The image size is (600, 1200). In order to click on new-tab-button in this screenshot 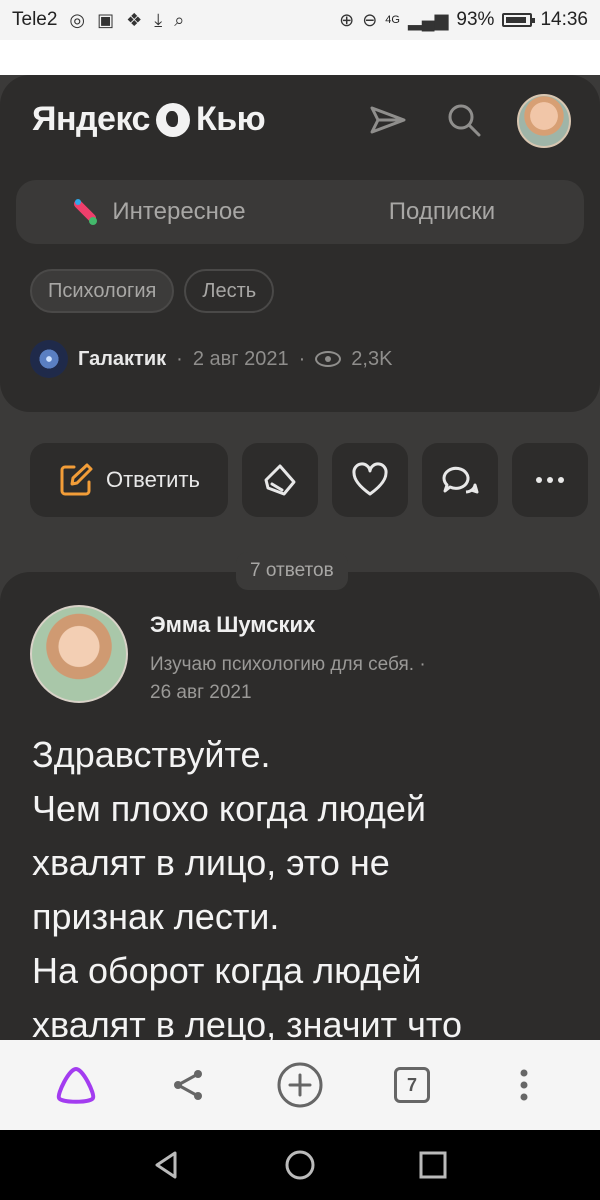, I will do `click(300, 1085)`.